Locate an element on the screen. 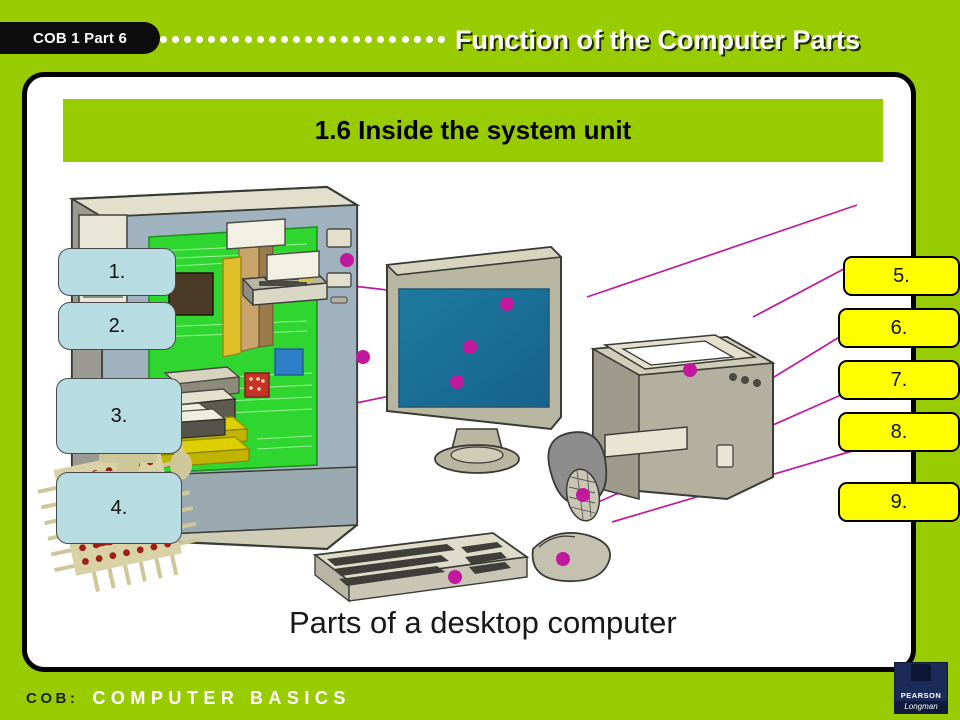 This screenshot has width=960, height=720. answer-box-label: 8. is located at coordinates (899, 431).